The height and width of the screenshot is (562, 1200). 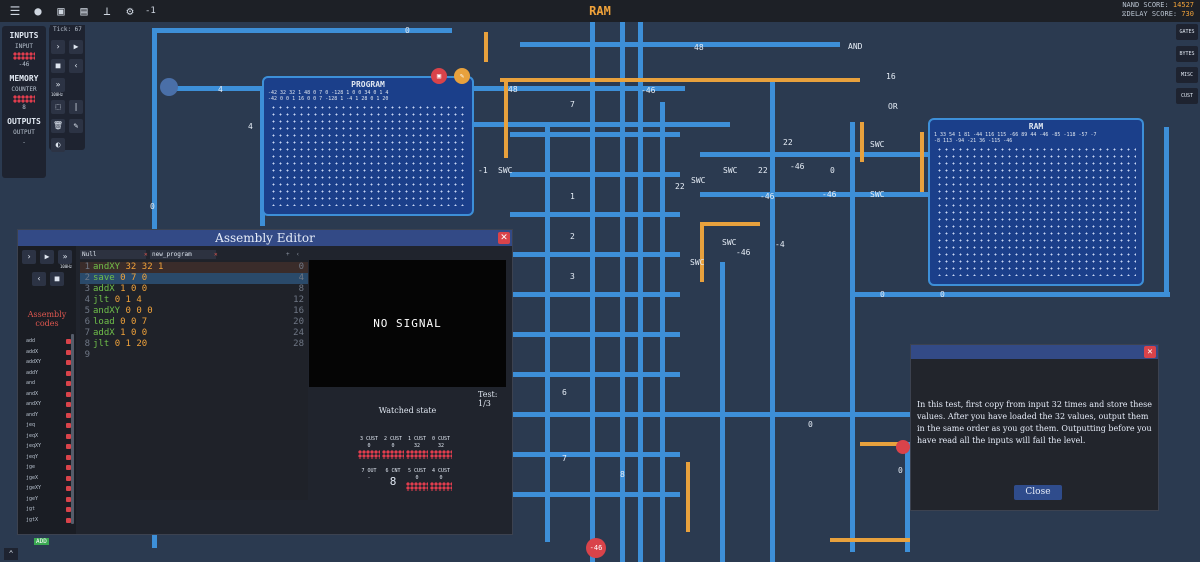 What do you see at coordinates (32, 457) in the screenshot?
I see `opcode-item: jeqY` at bounding box center [32, 457].